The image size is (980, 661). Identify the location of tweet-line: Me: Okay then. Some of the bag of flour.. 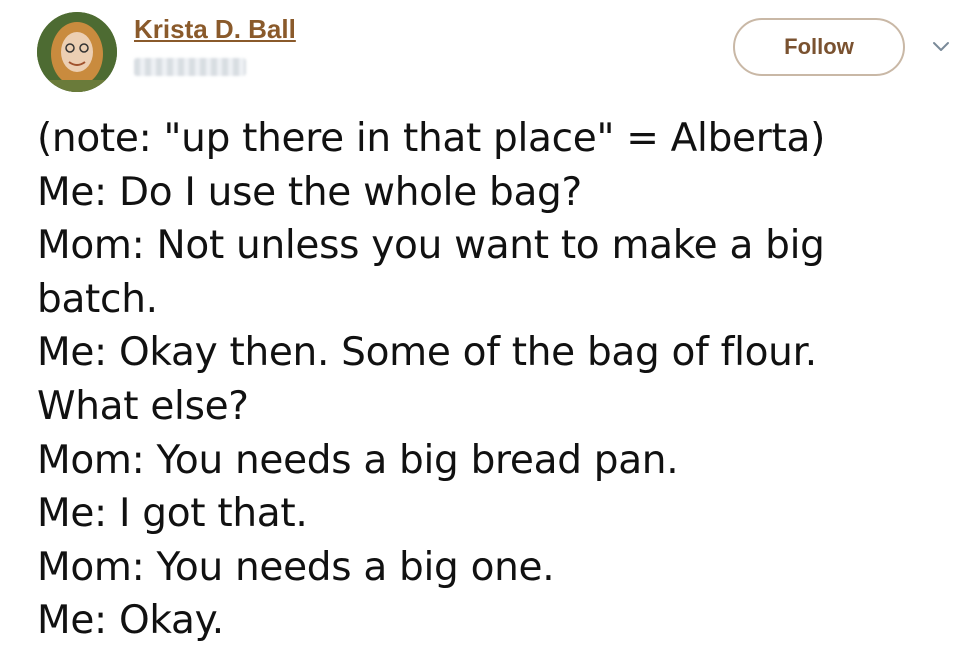
(427, 353).